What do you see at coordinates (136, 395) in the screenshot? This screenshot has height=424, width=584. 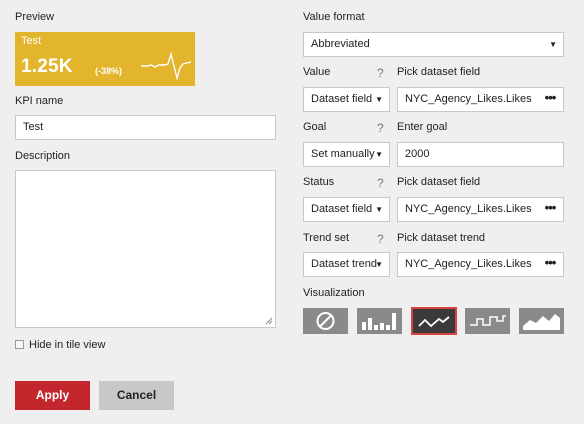 I see `cancel-button: Cancel` at bounding box center [136, 395].